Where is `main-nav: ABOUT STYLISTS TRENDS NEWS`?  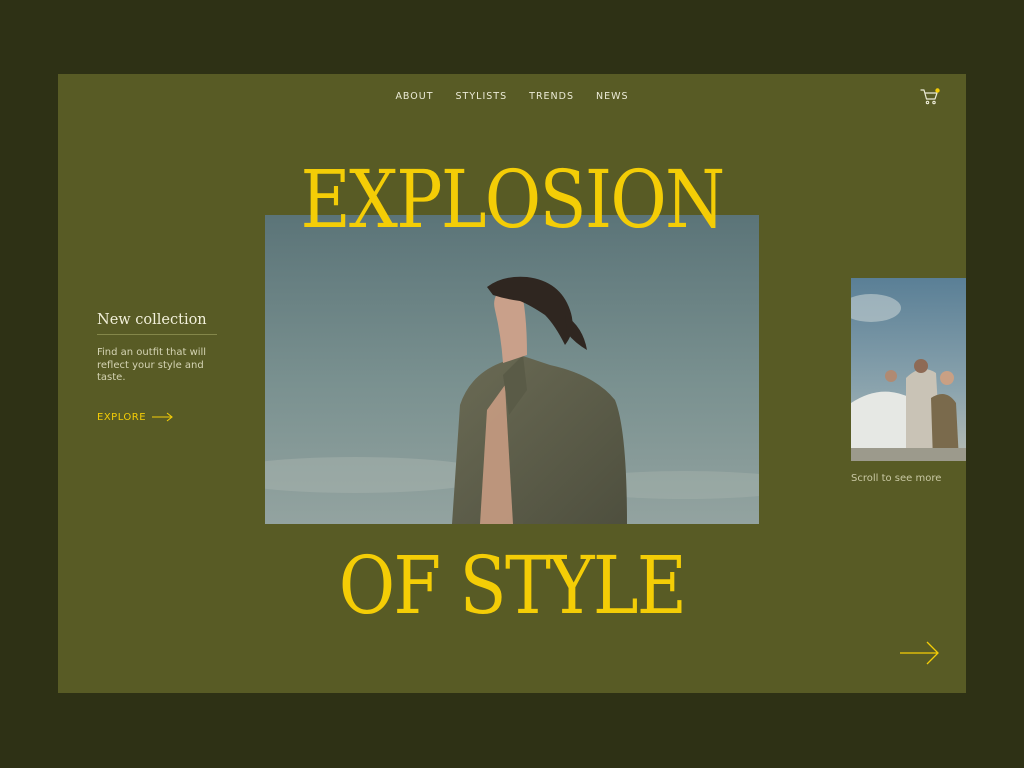 main-nav: ABOUT STYLISTS TRENDS NEWS is located at coordinates (512, 96).